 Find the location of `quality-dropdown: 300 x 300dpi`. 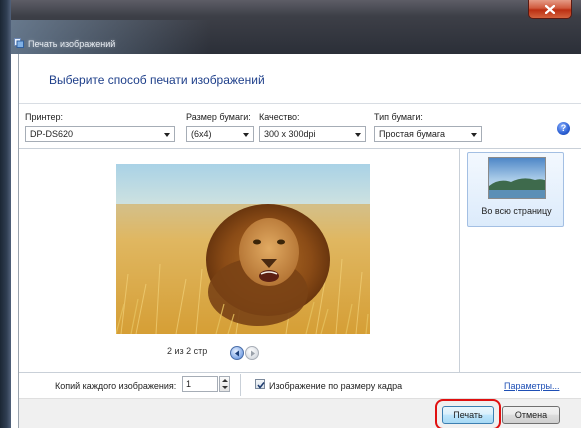

quality-dropdown: 300 x 300dpi is located at coordinates (312, 134).